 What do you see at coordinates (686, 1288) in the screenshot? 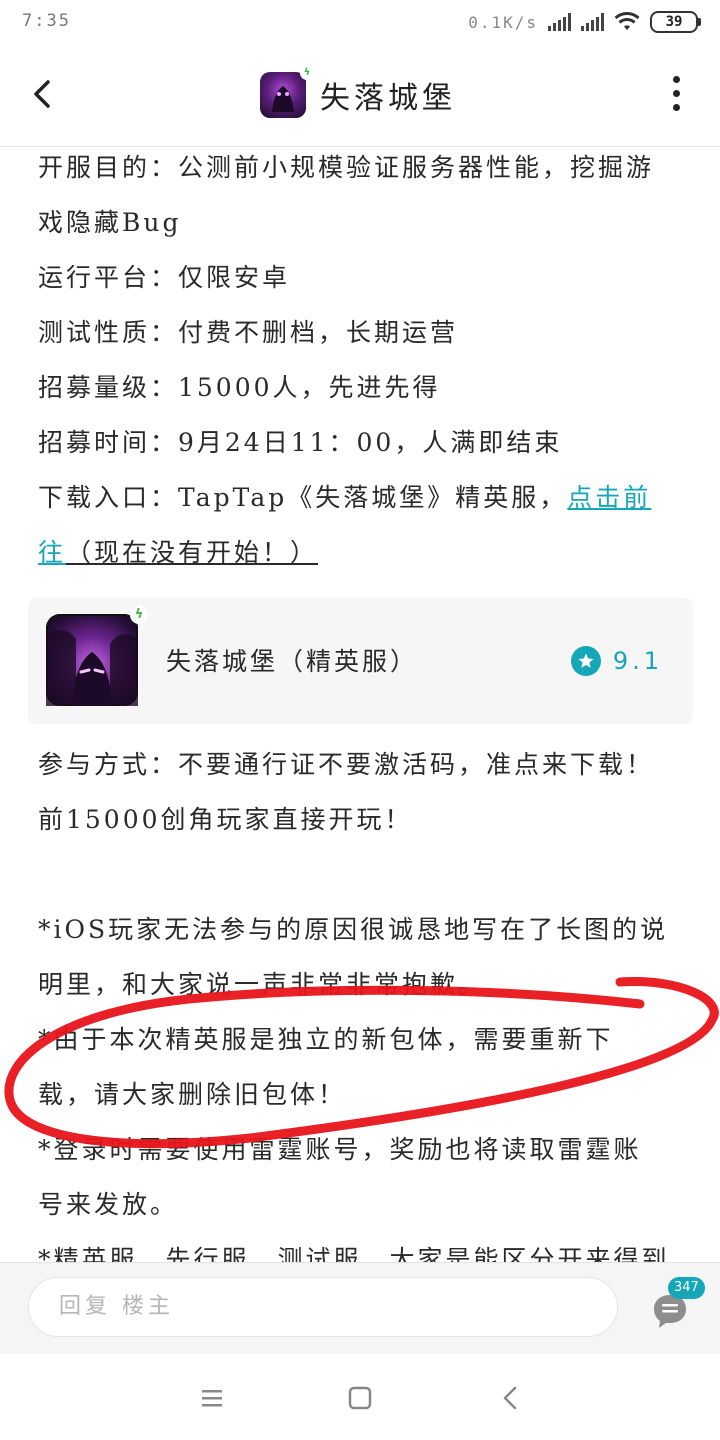
I see `comment-count-badge: 347` at bounding box center [686, 1288].